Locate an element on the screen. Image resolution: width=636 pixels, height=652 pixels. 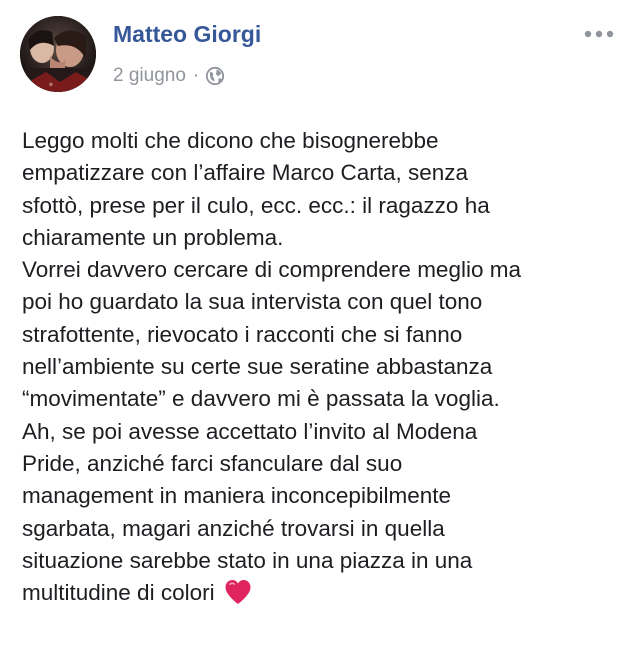
author-avatar: ✶ is located at coordinates (58, 54).